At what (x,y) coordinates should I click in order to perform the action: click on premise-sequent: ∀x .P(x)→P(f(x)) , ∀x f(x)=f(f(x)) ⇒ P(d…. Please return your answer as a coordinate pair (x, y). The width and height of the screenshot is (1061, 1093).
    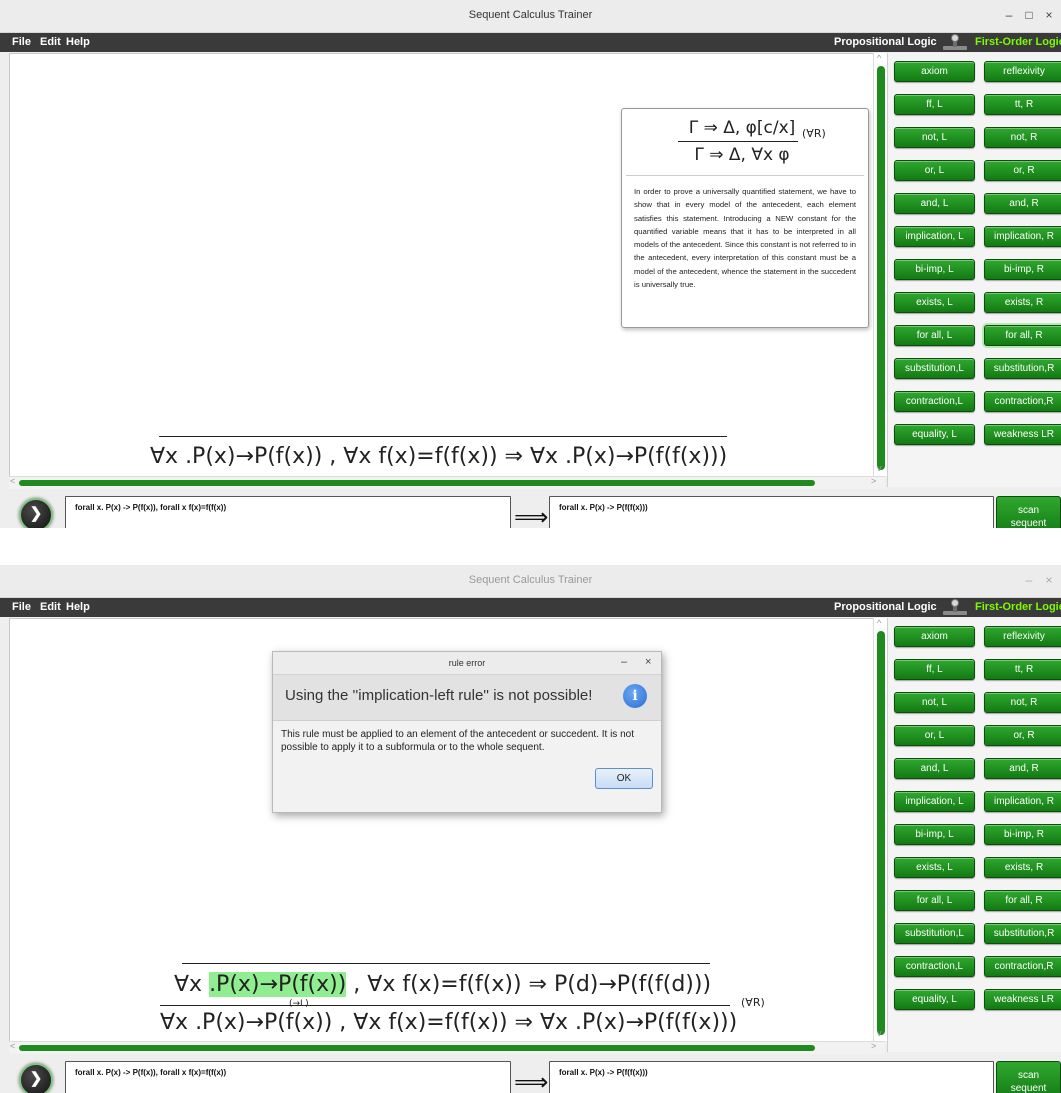
    Looking at the image, I should click on (442, 984).